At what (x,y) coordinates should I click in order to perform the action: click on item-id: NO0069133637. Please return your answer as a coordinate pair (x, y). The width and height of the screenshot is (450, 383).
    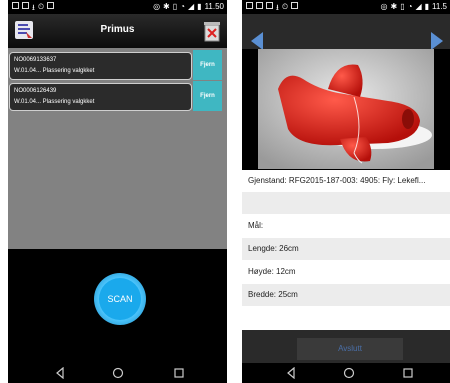
    Looking at the image, I should click on (35, 60).